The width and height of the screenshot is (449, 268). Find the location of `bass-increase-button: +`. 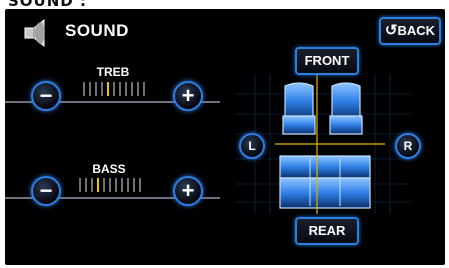

bass-increase-button: + is located at coordinates (188, 191).